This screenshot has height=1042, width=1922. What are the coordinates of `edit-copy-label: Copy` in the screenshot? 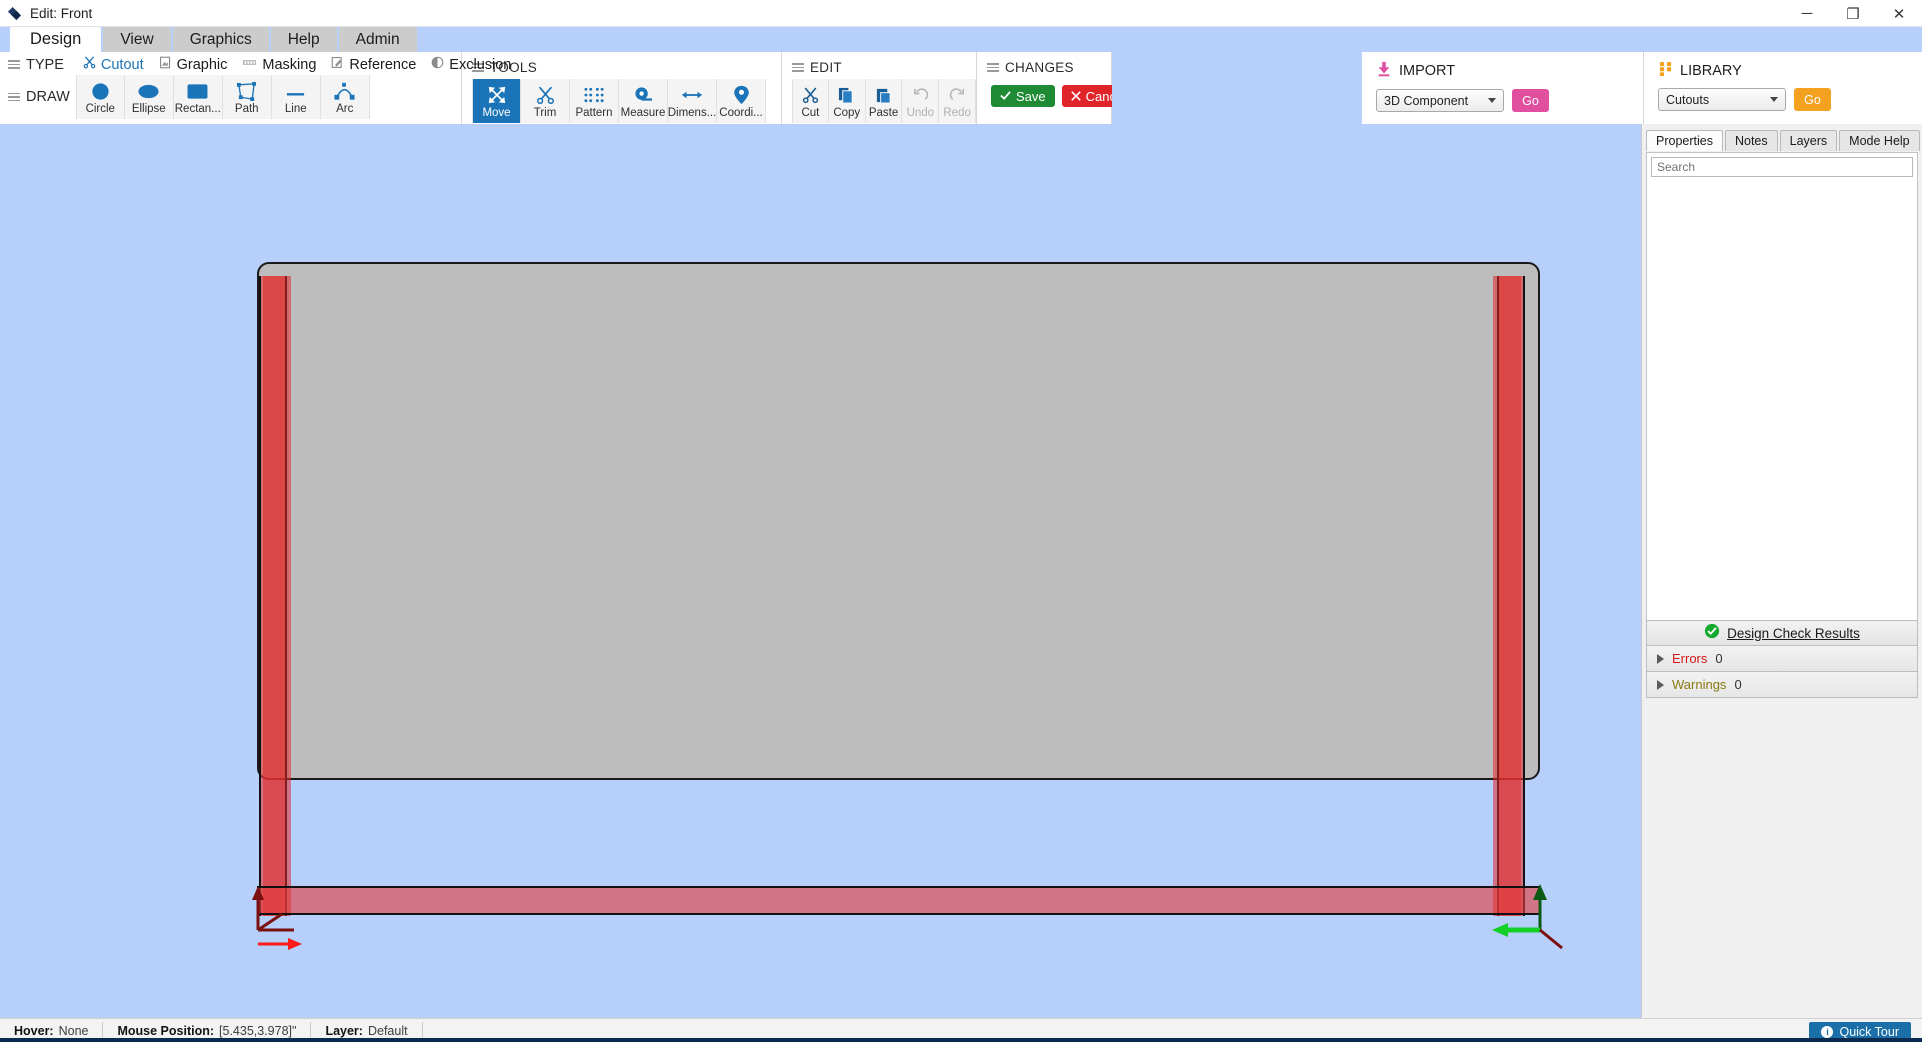 It's located at (847, 113).